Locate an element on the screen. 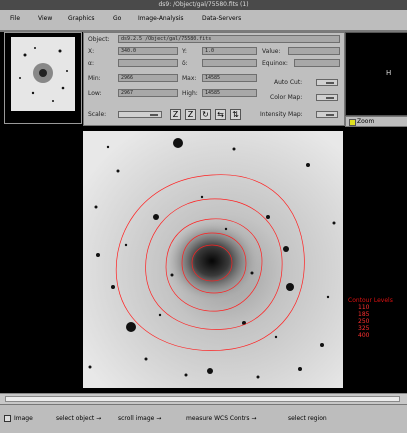 The height and width of the screenshot is (433, 407). x-label: X: is located at coordinates (91, 51).